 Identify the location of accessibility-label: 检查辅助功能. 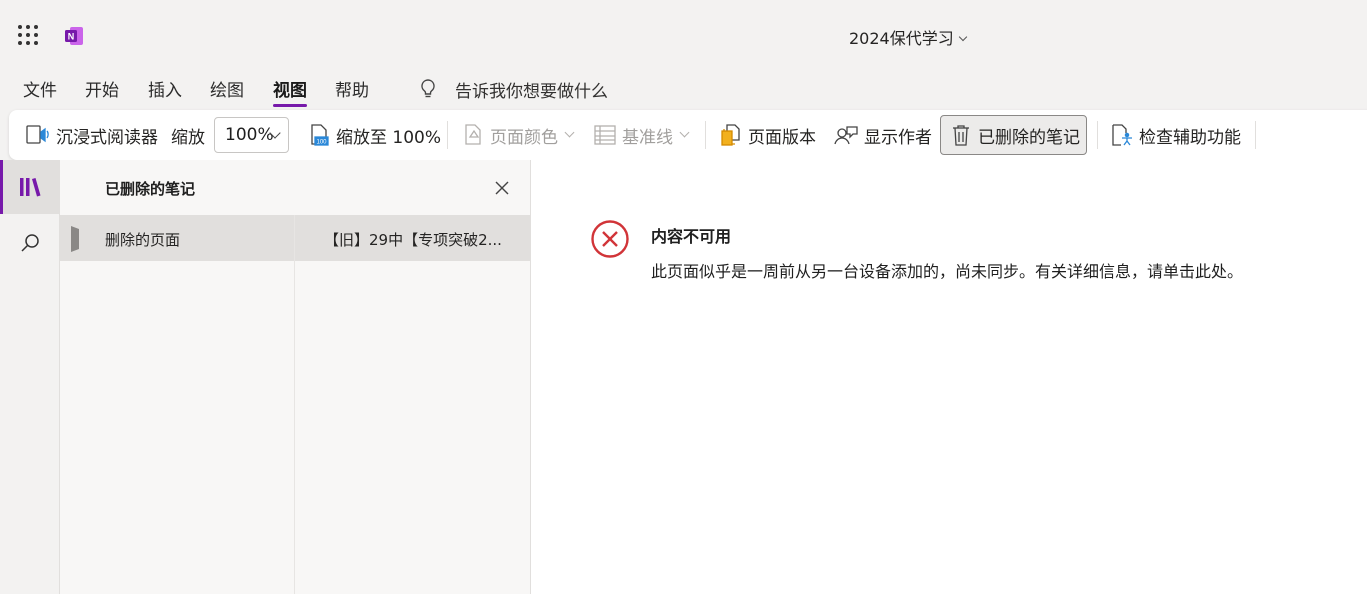
(1190, 137).